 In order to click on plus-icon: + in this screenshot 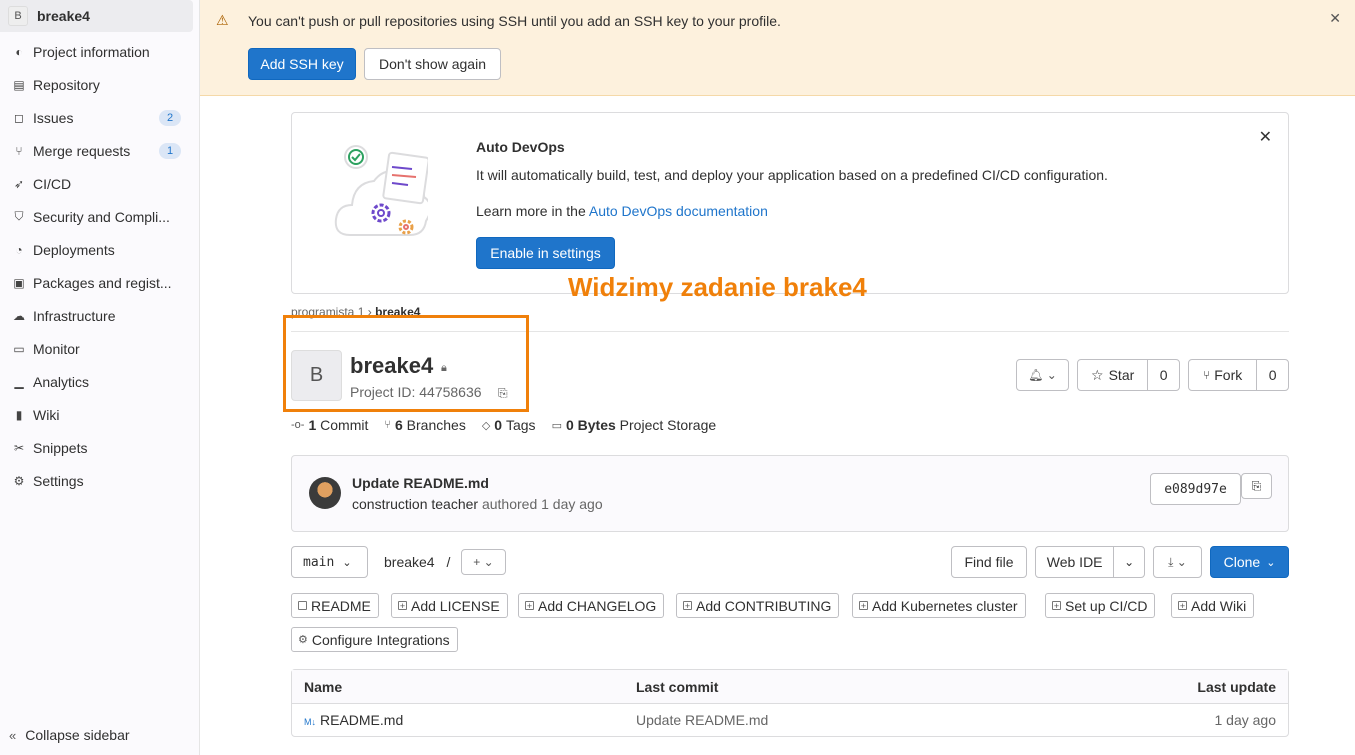, I will do `click(477, 562)`.